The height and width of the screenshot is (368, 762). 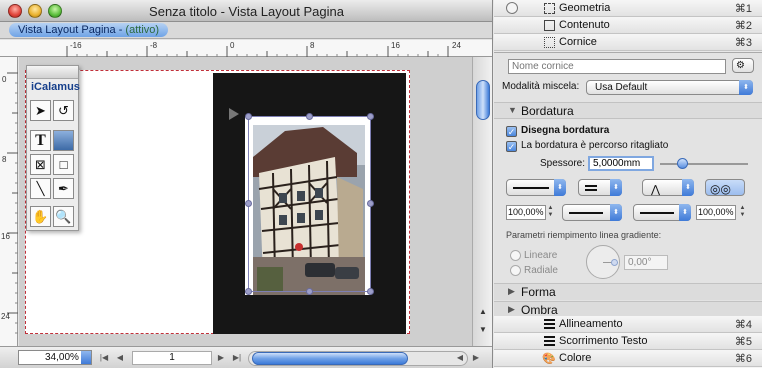 What do you see at coordinates (309, 204) in the screenshot?
I see `selection-frame` at bounding box center [309, 204].